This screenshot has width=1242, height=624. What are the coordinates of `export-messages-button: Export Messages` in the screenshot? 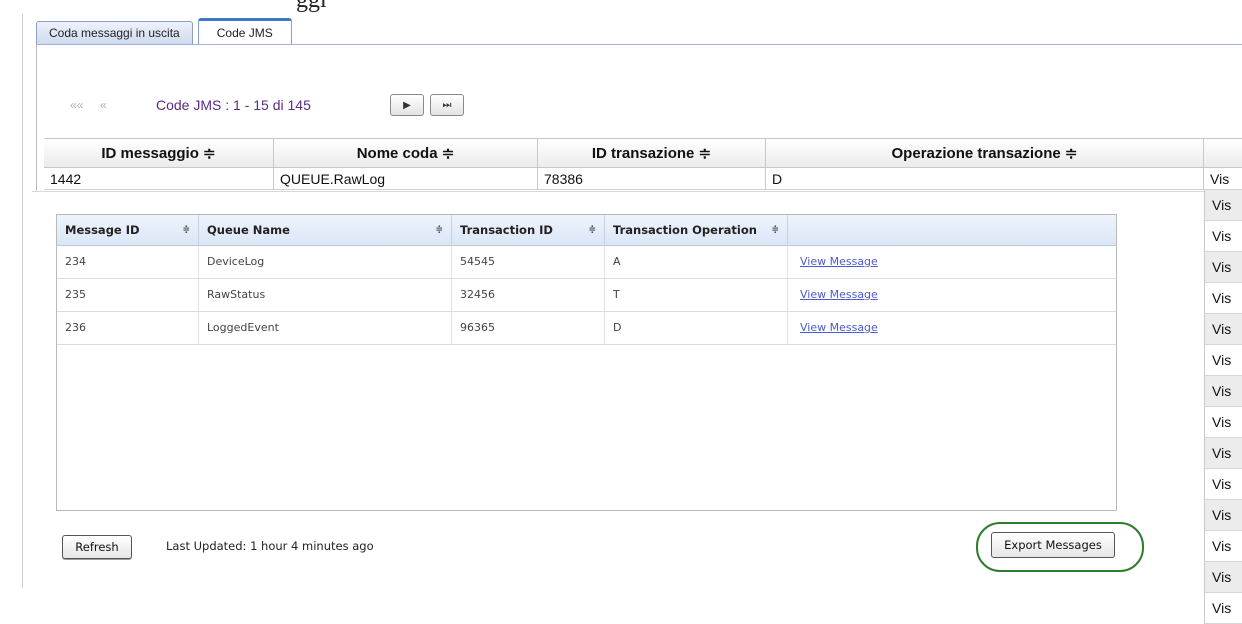 It's located at (1053, 545).